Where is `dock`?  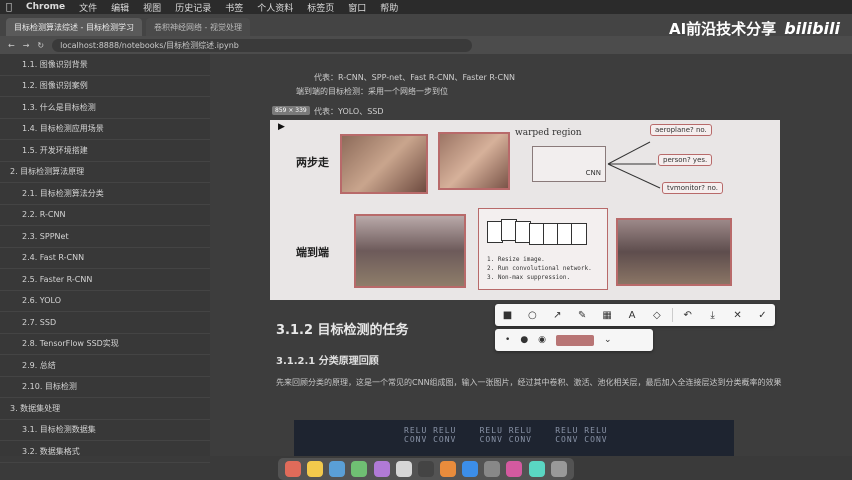
dock is located at coordinates (426, 469).